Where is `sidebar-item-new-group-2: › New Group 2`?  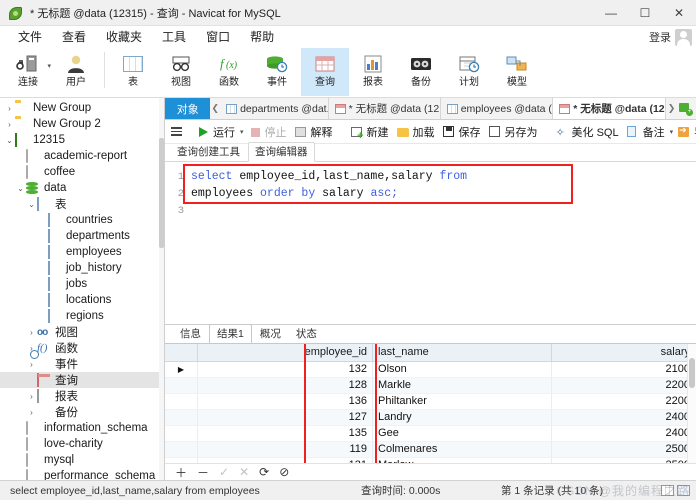
sidebar-item-new-group-2: › New Group 2 is located at coordinates (82, 124).